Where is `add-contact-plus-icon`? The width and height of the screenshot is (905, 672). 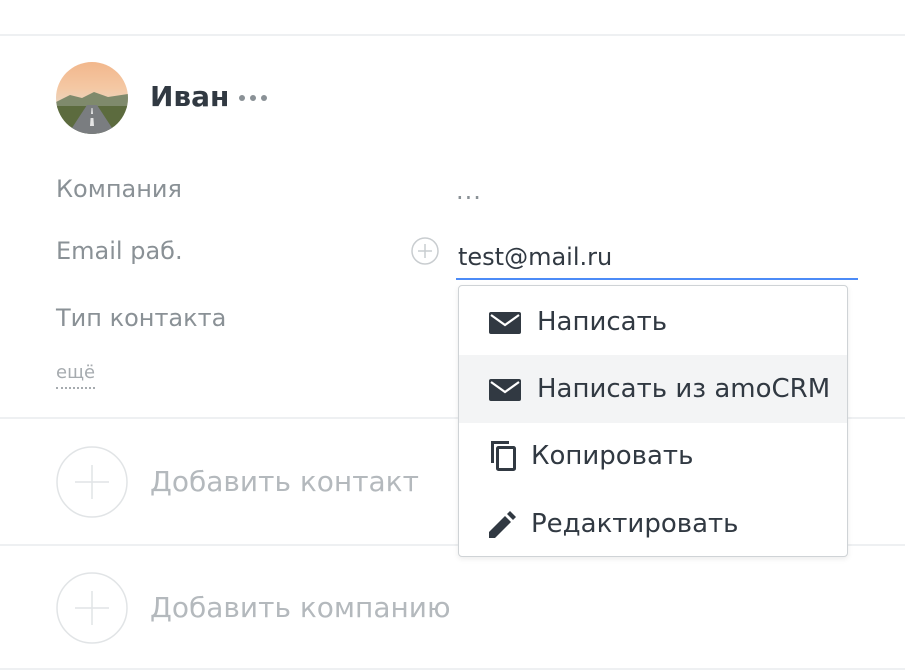
add-contact-plus-icon is located at coordinates (92, 482).